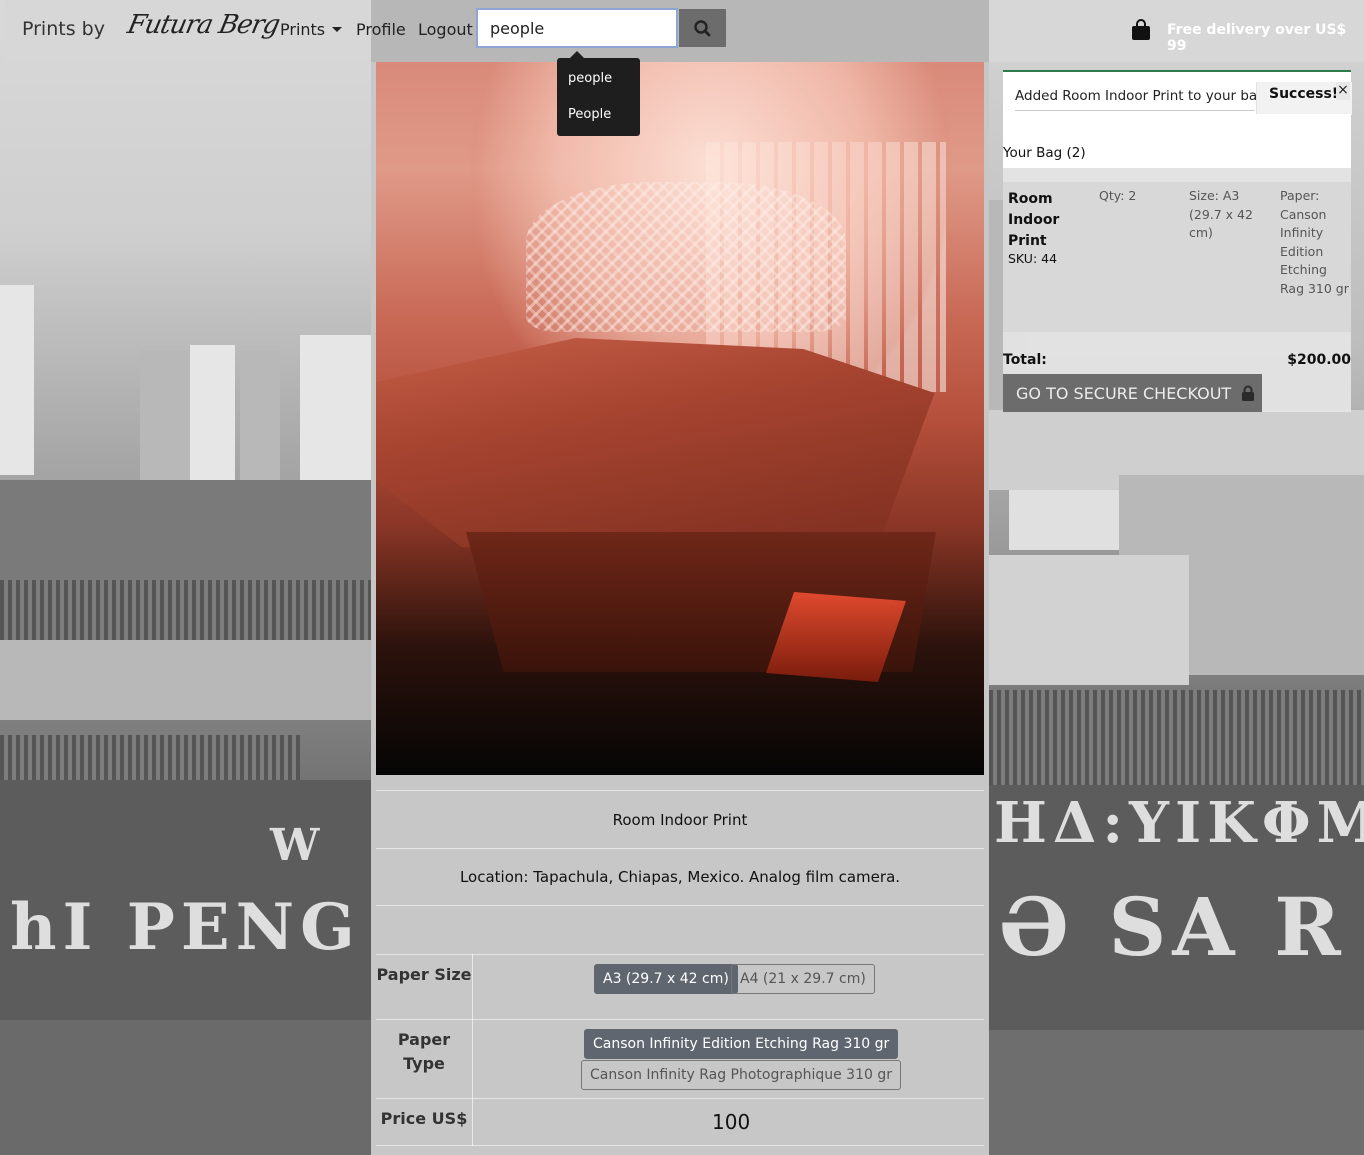 The width and height of the screenshot is (1364, 1155). Describe the element at coordinates (1343, 91) in the screenshot. I see `close-icon: ×` at that location.